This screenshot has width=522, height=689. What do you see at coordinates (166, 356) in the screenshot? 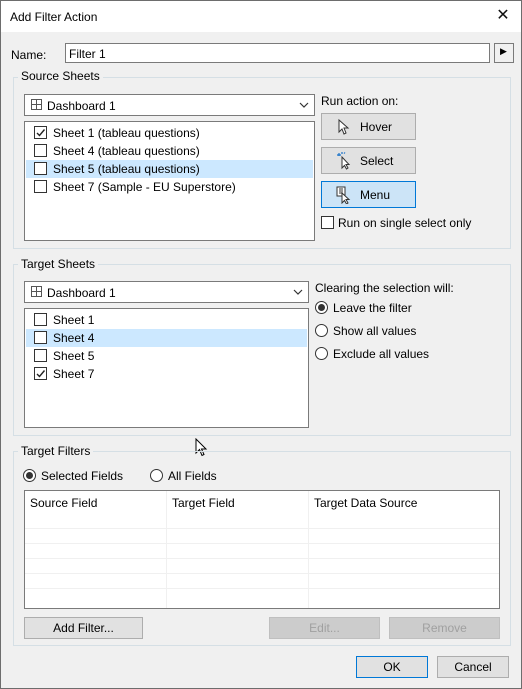
I see `target-sheet-item: Sheet 5` at bounding box center [166, 356].